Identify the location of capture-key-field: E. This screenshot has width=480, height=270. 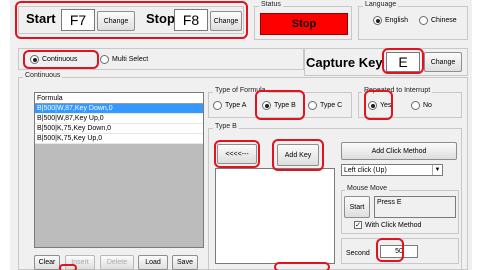
(403, 62).